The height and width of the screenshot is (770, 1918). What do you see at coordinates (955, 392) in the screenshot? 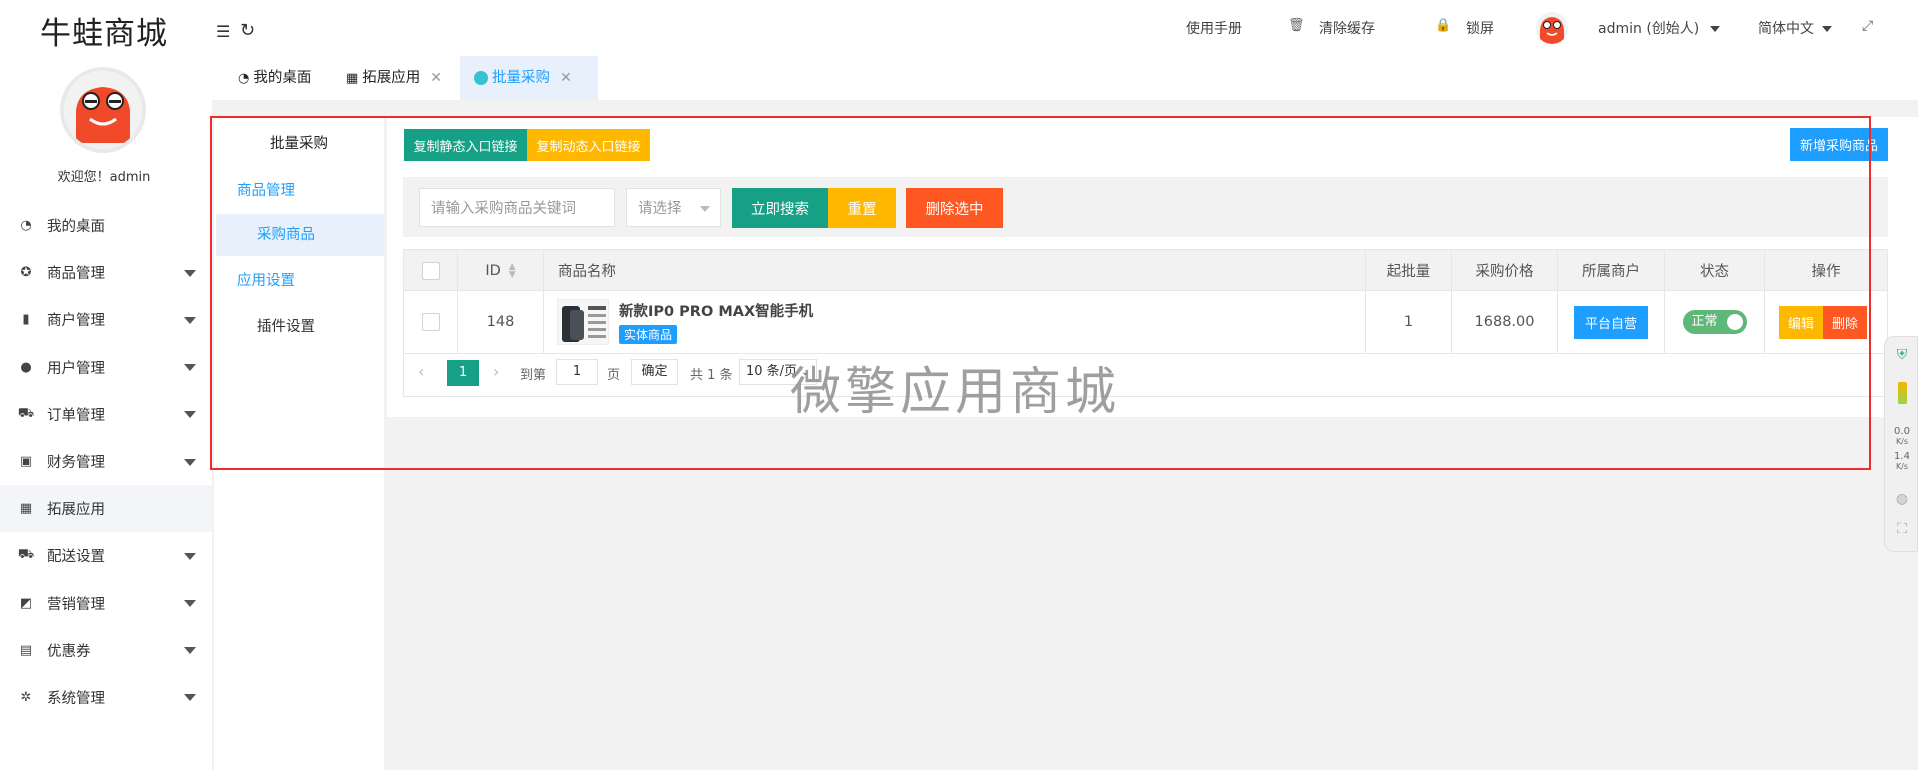
I see `watermark: 微擎应用商城` at bounding box center [955, 392].